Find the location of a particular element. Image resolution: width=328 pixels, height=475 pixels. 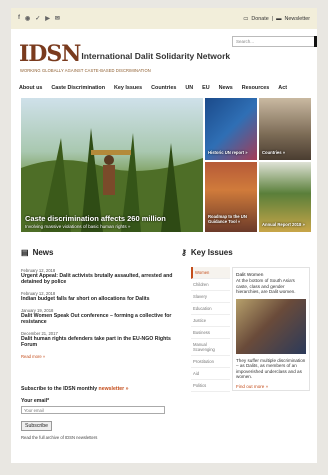

tab-women: Women is located at coordinates (210, 273).